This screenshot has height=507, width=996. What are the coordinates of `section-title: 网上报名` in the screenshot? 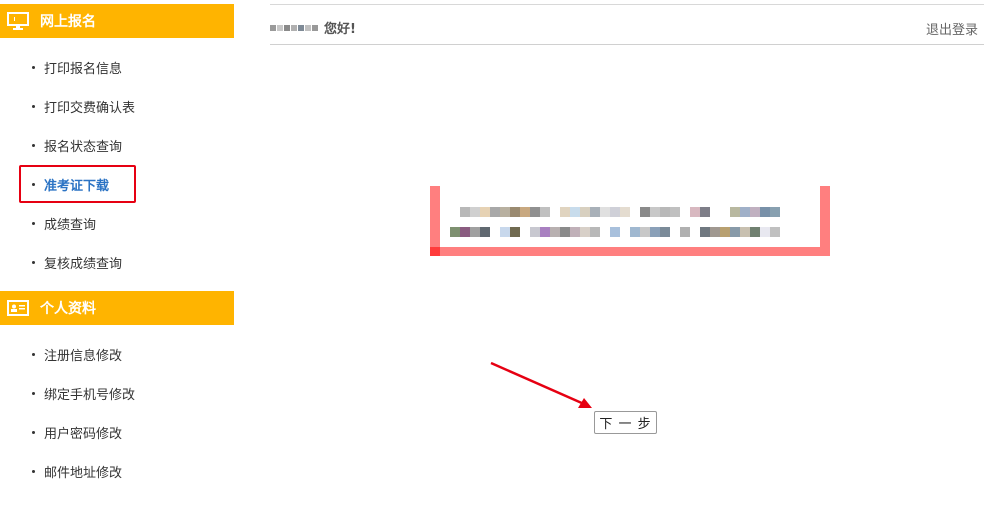 It's located at (68, 22).